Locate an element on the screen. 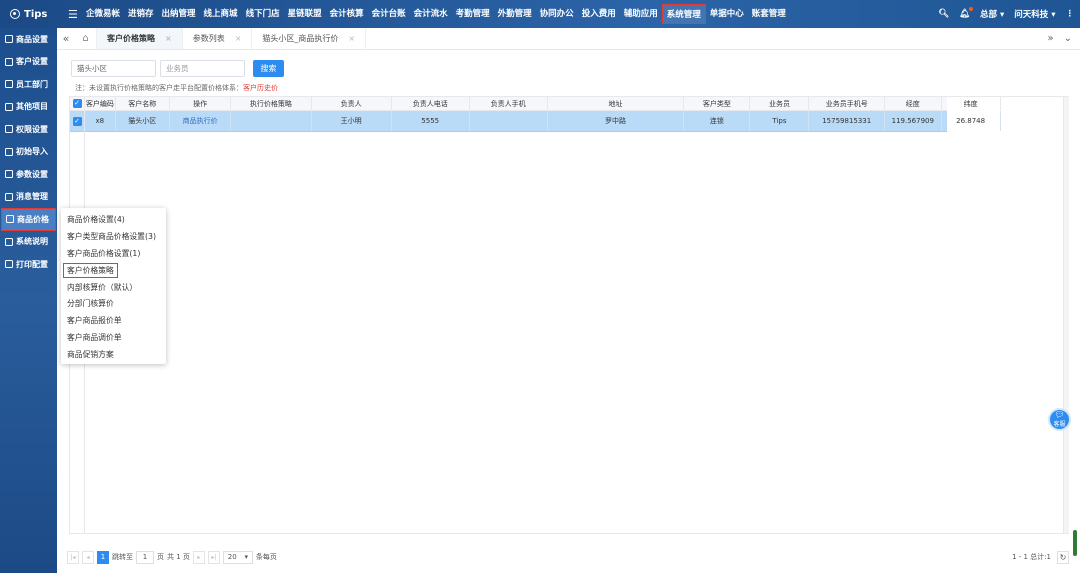  dropdown-item: 商品促销方案 is located at coordinates (113, 354).